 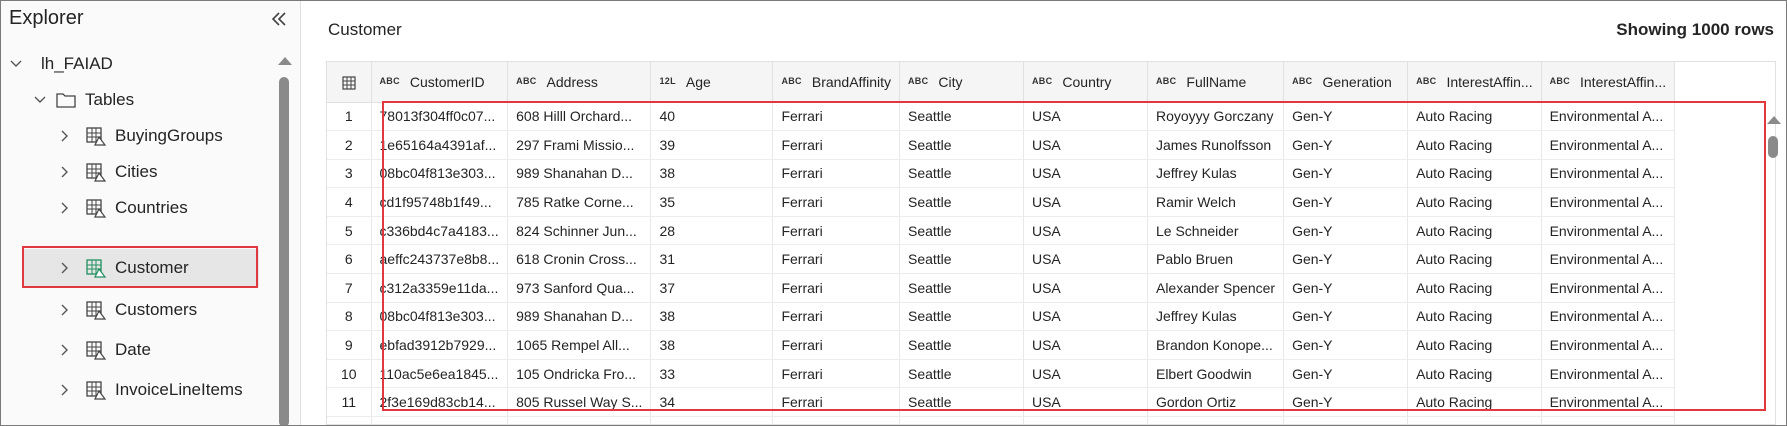 I want to click on row-number: 7, so click(x=349, y=288).